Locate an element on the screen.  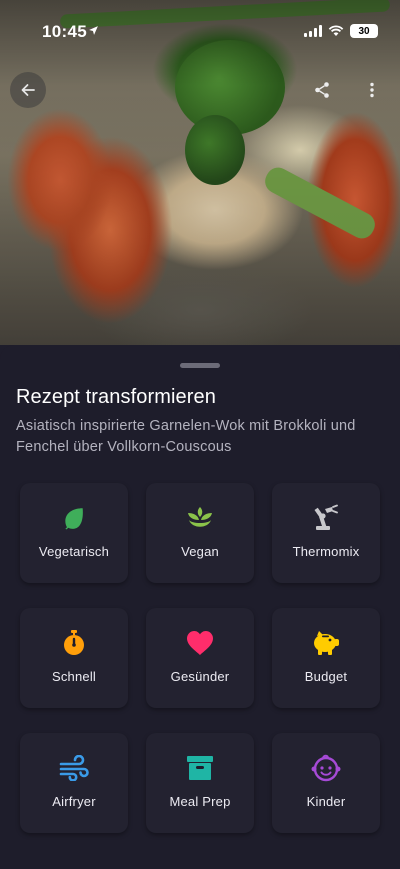
status-time: 10:45 is located at coordinates (64, 31).